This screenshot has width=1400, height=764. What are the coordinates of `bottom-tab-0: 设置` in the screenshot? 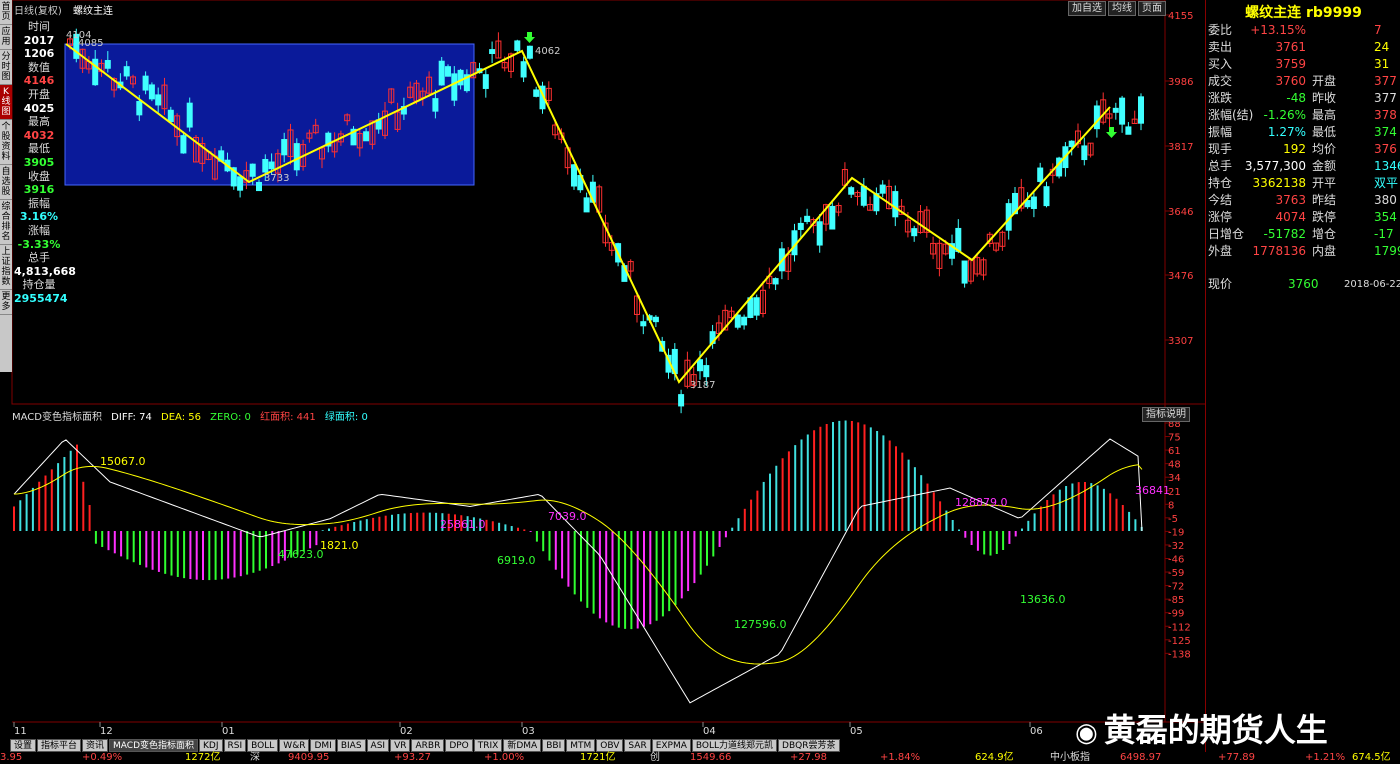 It's located at (23, 745).